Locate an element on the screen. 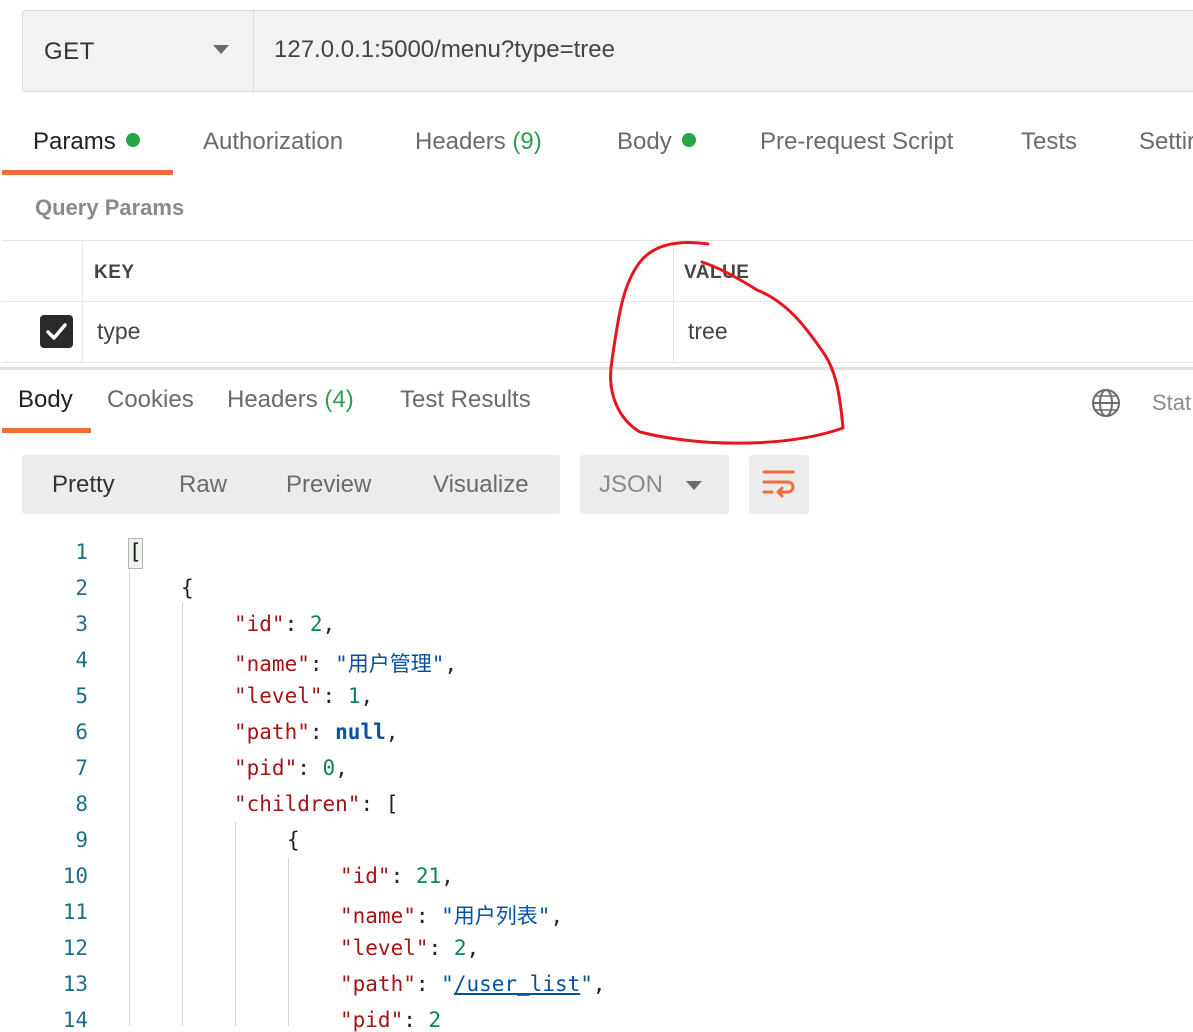 The image size is (1193, 1032). tab-headers-label: Headers is located at coordinates (460, 141).